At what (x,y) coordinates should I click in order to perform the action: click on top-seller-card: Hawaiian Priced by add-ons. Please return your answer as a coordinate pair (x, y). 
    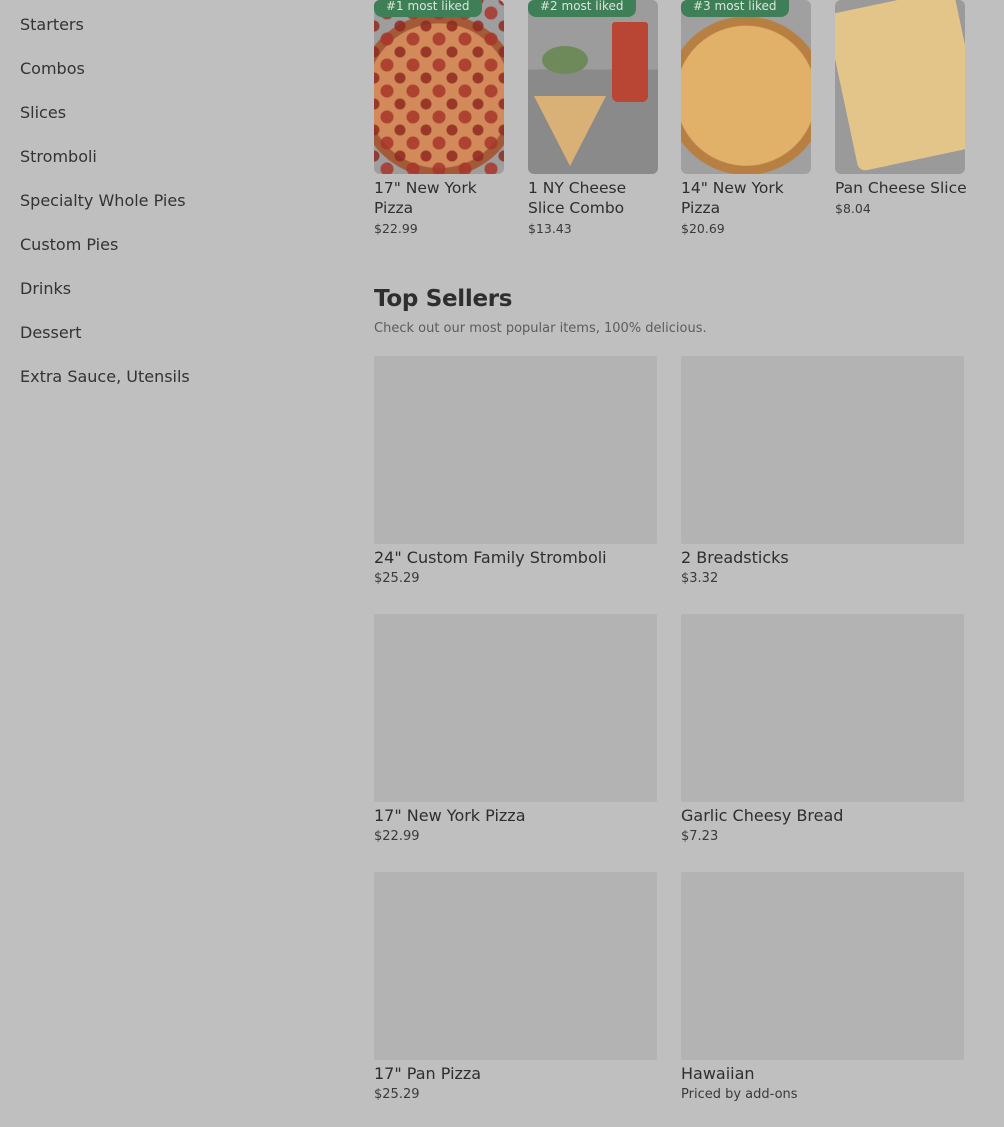
    Looking at the image, I should click on (822, 987).